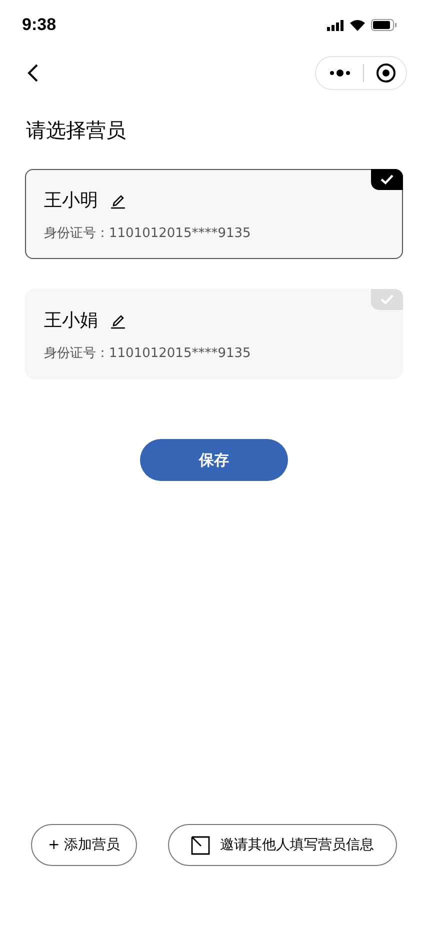  What do you see at coordinates (282, 845) in the screenshot?
I see `invite-button: 邀请其他人填写营员信息` at bounding box center [282, 845].